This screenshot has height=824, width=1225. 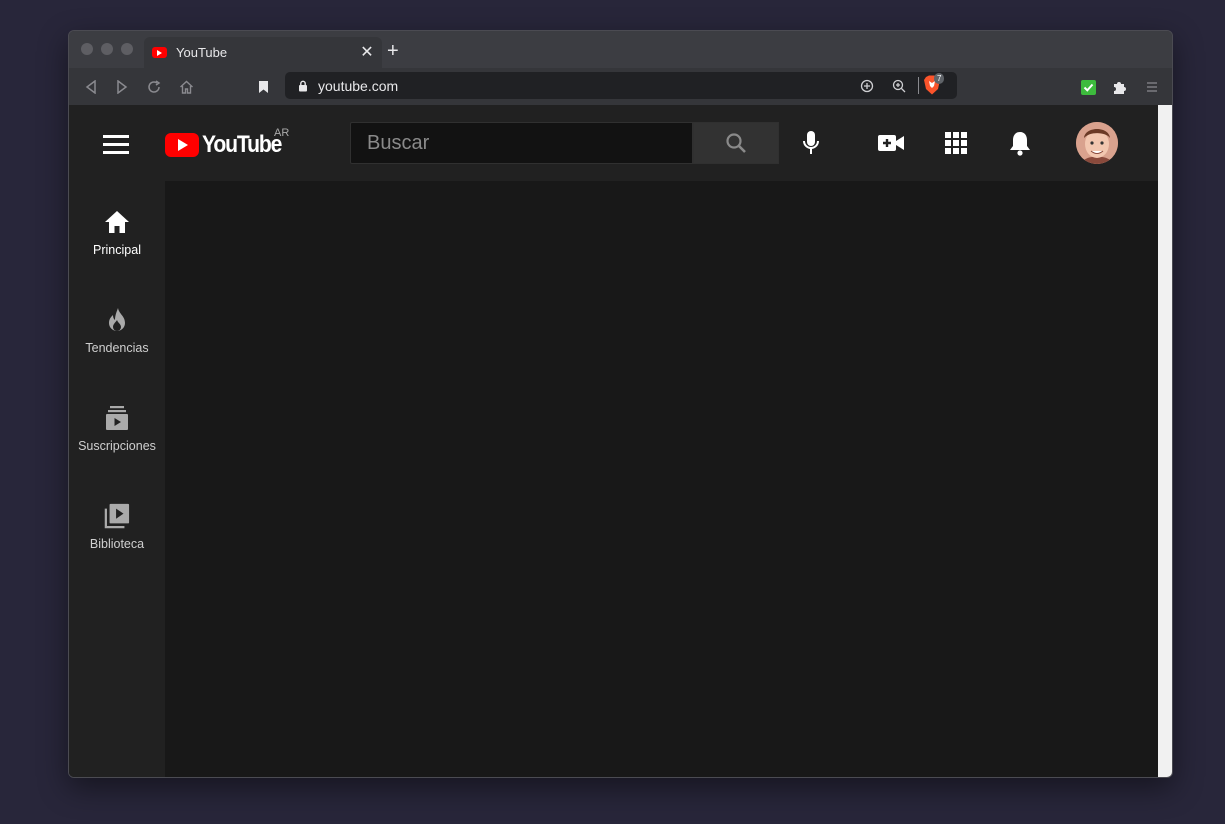 I want to click on tab-close-icon: ✕, so click(x=367, y=52).